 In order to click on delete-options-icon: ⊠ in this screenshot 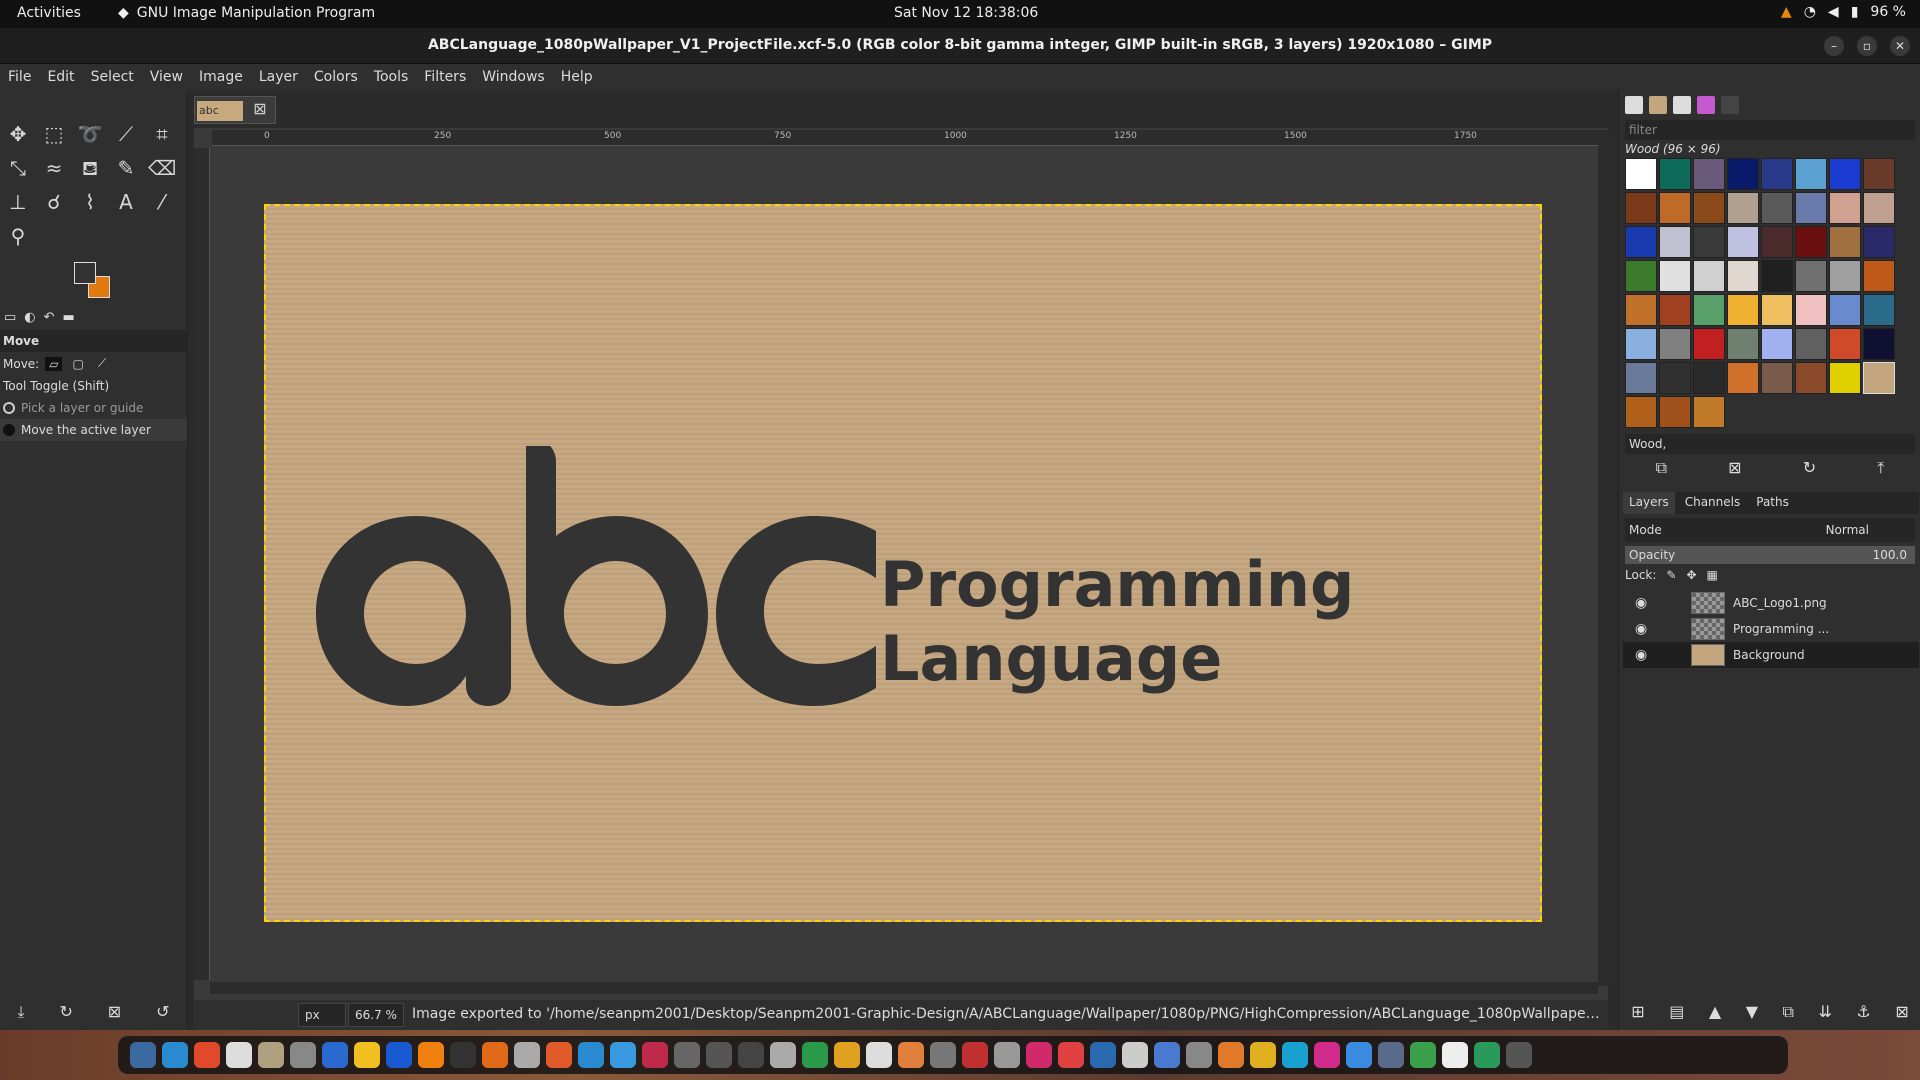, I will do `click(114, 1012)`.